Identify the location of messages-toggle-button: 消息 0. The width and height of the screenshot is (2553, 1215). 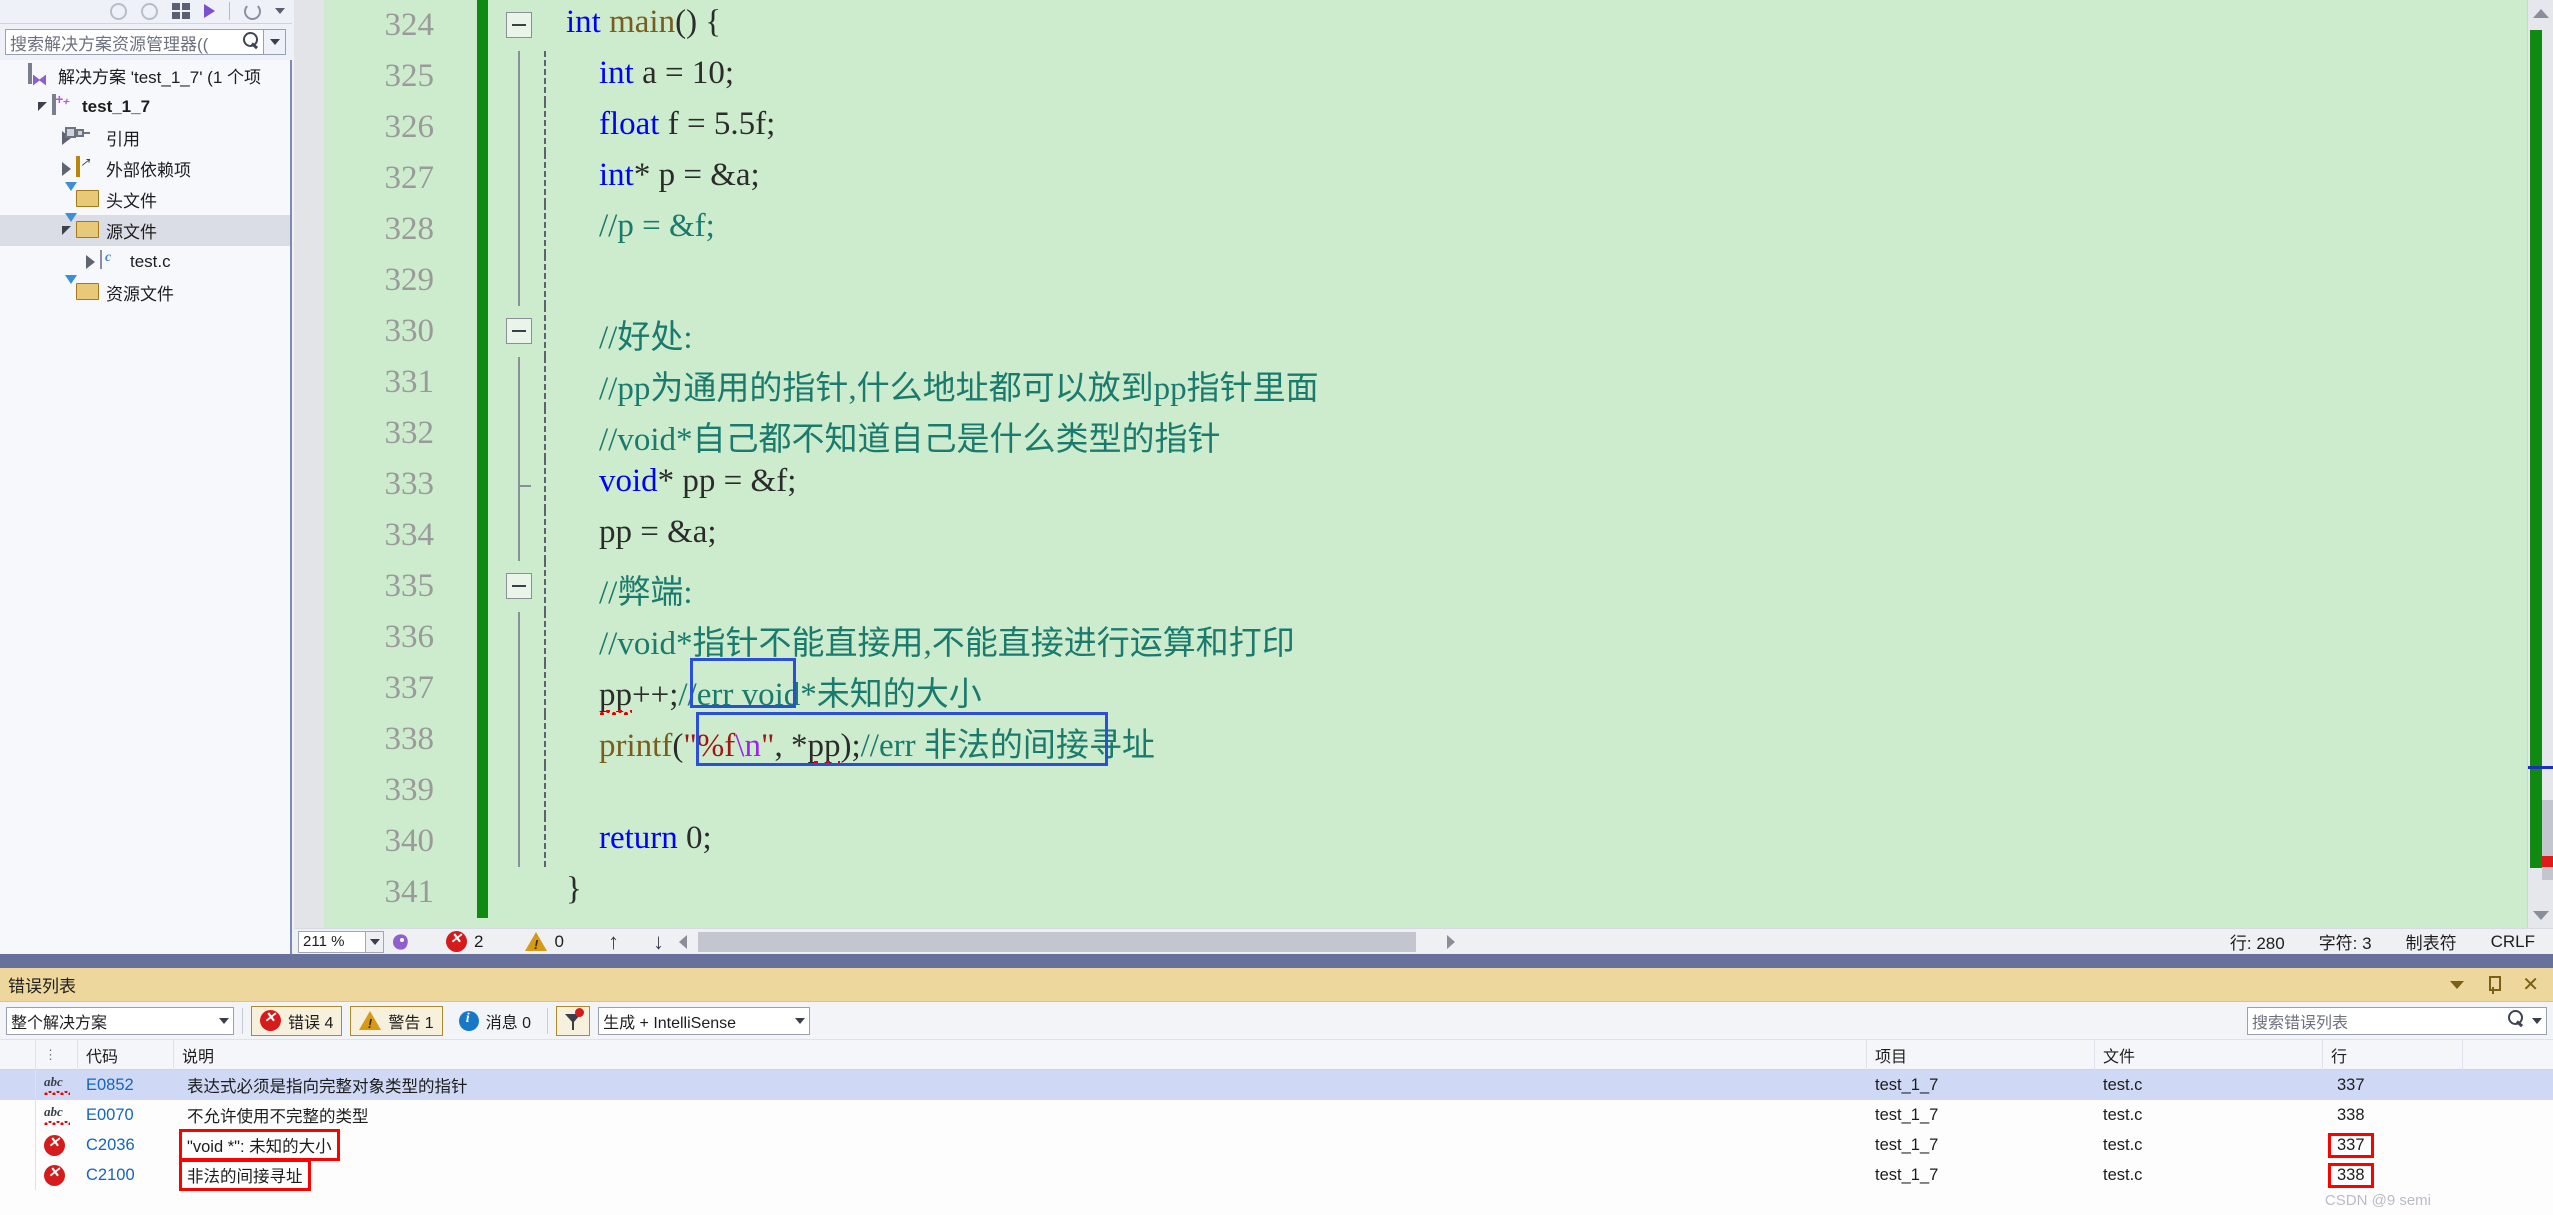
(495, 1021).